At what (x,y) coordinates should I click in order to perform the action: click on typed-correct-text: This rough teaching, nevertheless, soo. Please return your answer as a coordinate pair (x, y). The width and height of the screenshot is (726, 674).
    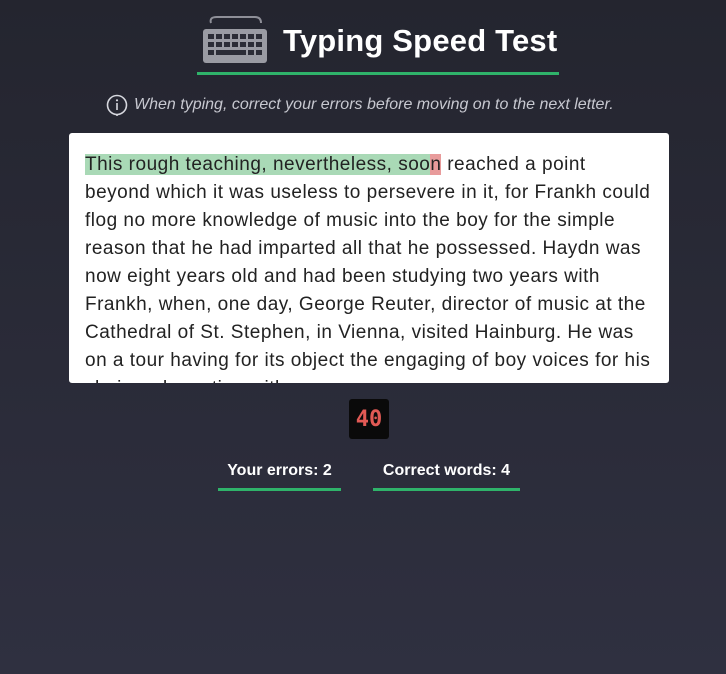
    Looking at the image, I should click on (258, 164).